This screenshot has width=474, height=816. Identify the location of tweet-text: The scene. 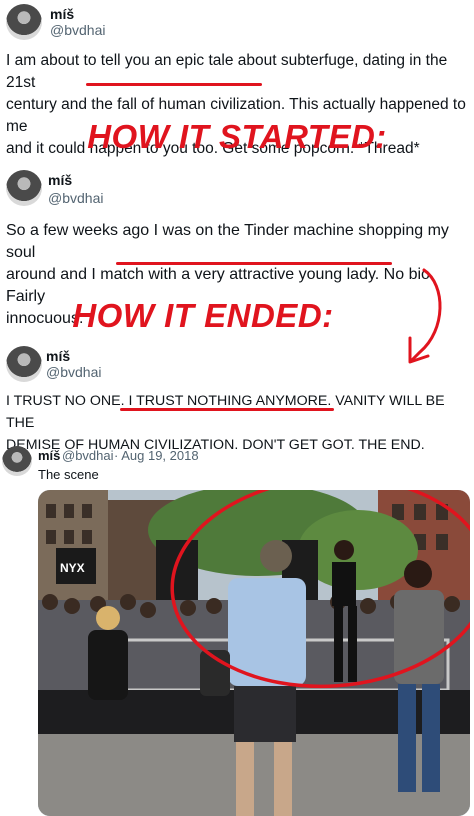
(68, 474).